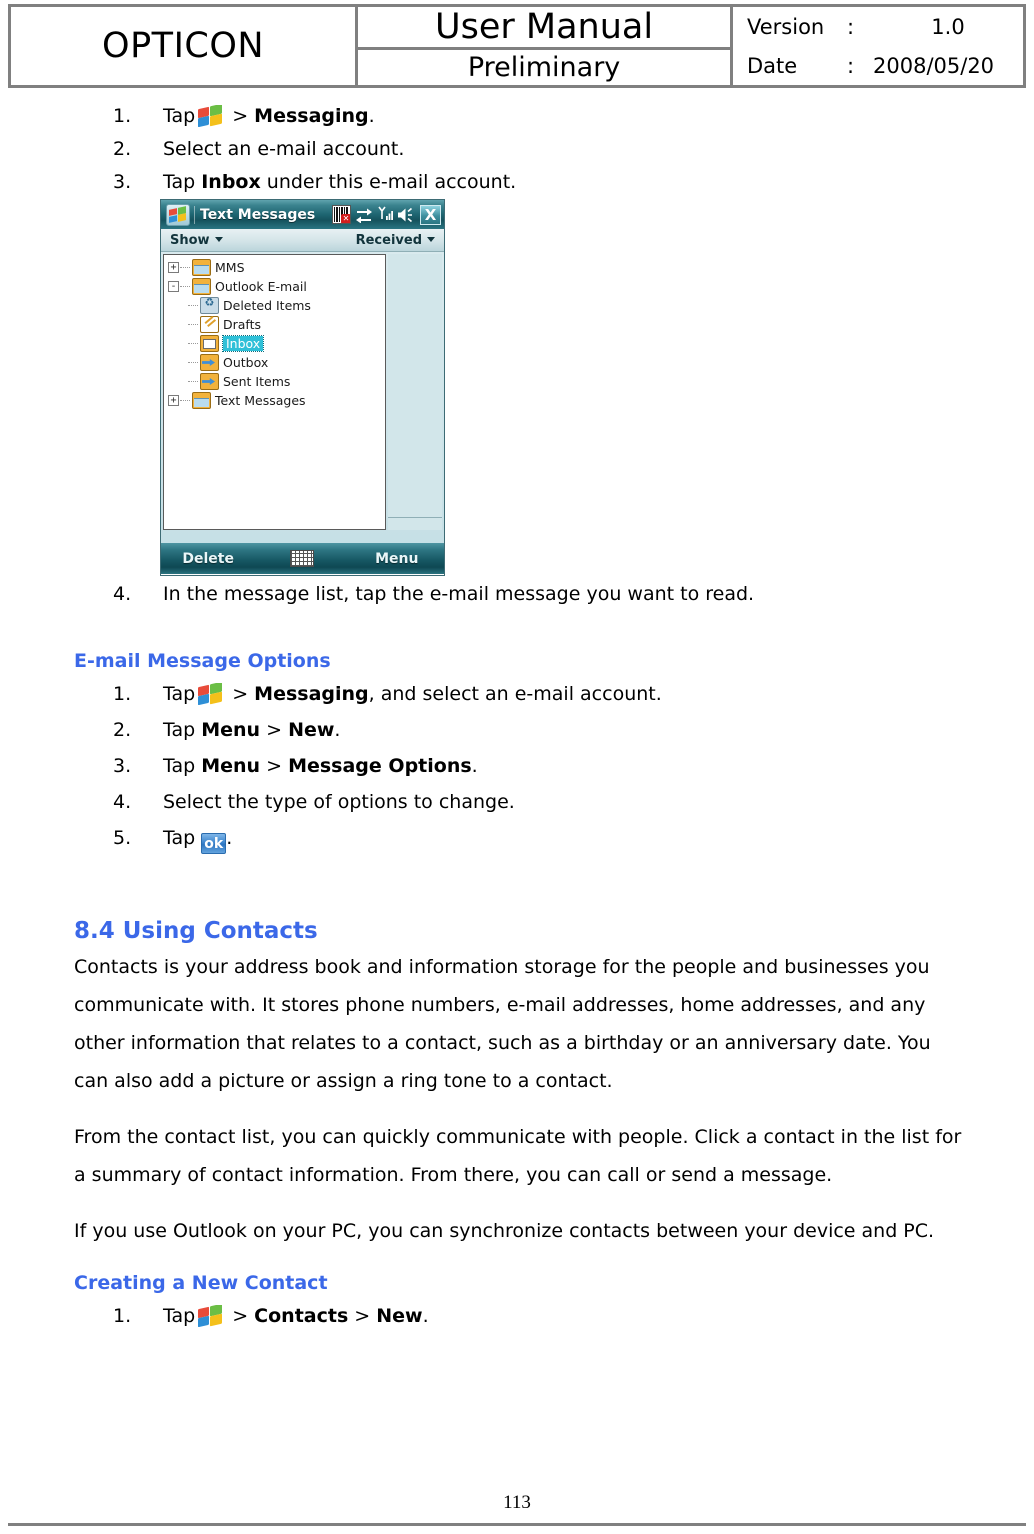 Image resolution: width=1034 pixels, height=1534 pixels. Describe the element at coordinates (201, 267) in the screenshot. I see `mailbox-folder-icon` at that location.